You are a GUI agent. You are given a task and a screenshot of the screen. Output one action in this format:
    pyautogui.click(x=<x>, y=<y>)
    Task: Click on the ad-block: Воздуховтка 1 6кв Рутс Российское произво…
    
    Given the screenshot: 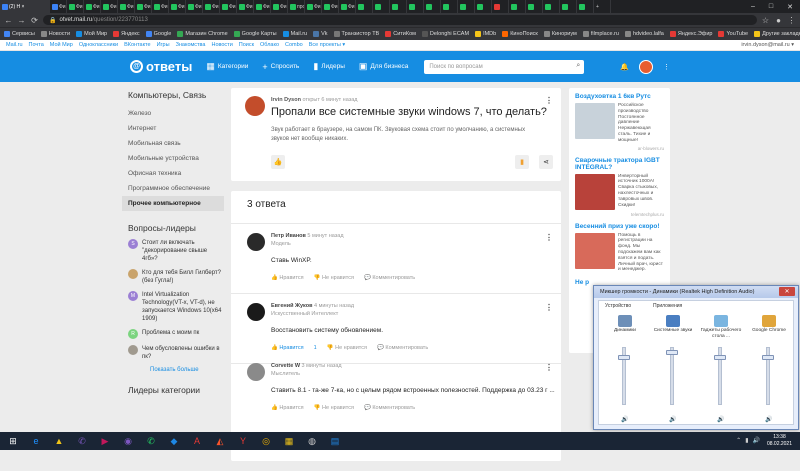 What is the action you would take?
    pyautogui.click(x=619, y=122)
    